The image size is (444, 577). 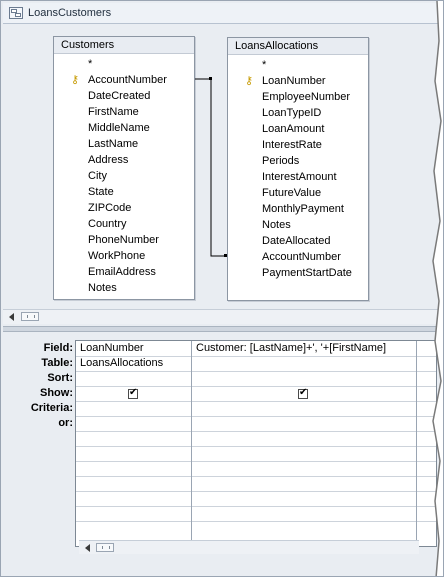 I want to click on field-item: Country, so click(x=124, y=224).